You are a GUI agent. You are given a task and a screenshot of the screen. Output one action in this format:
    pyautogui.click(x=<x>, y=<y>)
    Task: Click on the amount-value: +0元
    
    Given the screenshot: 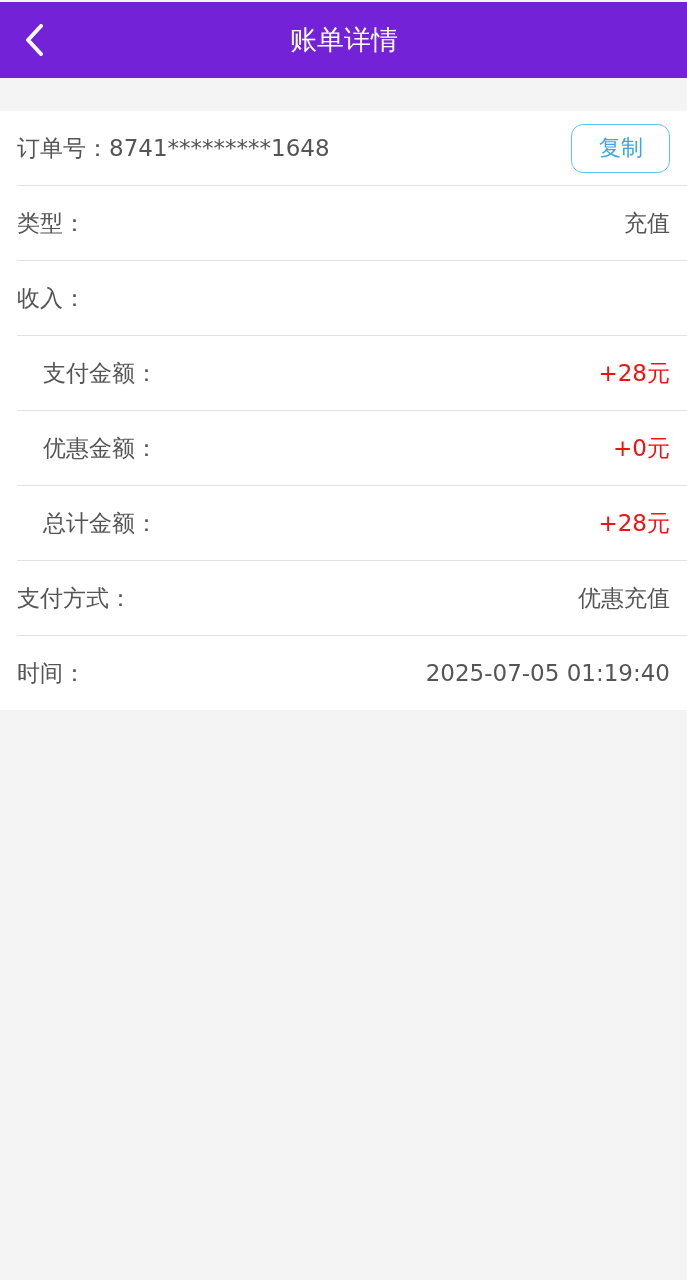 What is the action you would take?
    pyautogui.click(x=641, y=448)
    